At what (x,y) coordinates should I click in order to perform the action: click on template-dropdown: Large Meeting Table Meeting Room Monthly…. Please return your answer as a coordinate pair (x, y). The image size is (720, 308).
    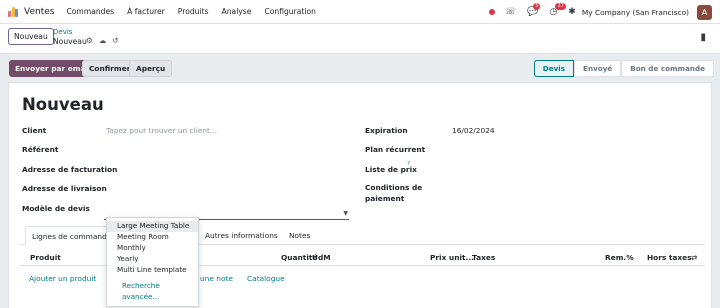
    Looking at the image, I should click on (152, 262).